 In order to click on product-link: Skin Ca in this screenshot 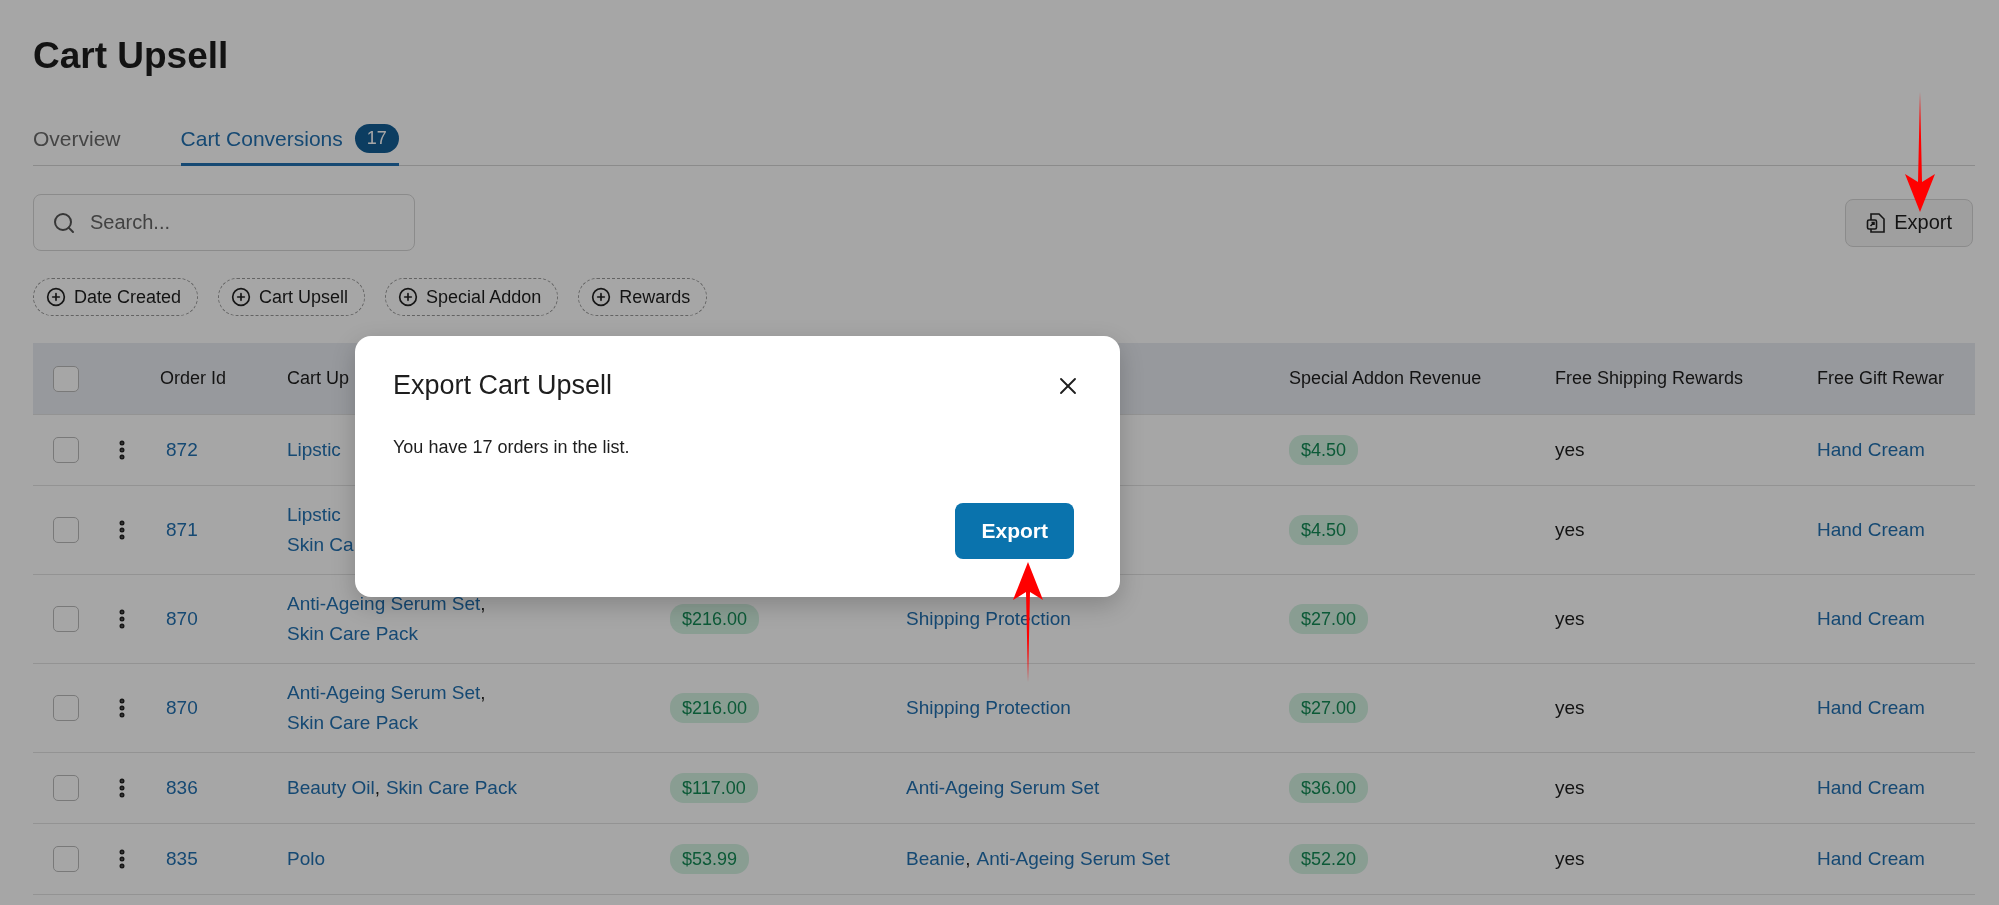, I will do `click(320, 544)`.